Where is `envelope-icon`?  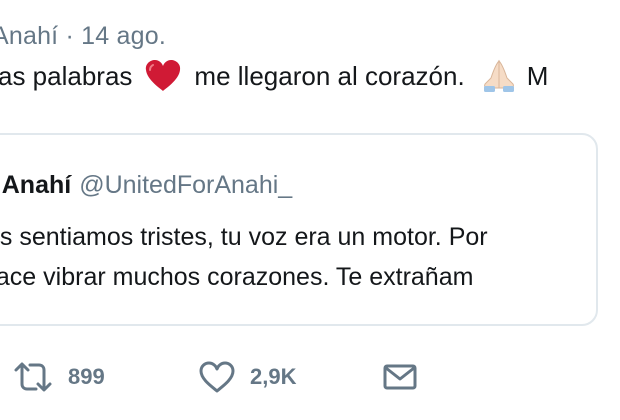
envelope-icon is located at coordinates (400, 377).